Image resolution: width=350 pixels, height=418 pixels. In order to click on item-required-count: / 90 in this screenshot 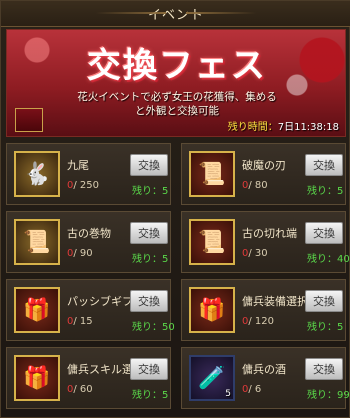, I will do `click(83, 253)`.